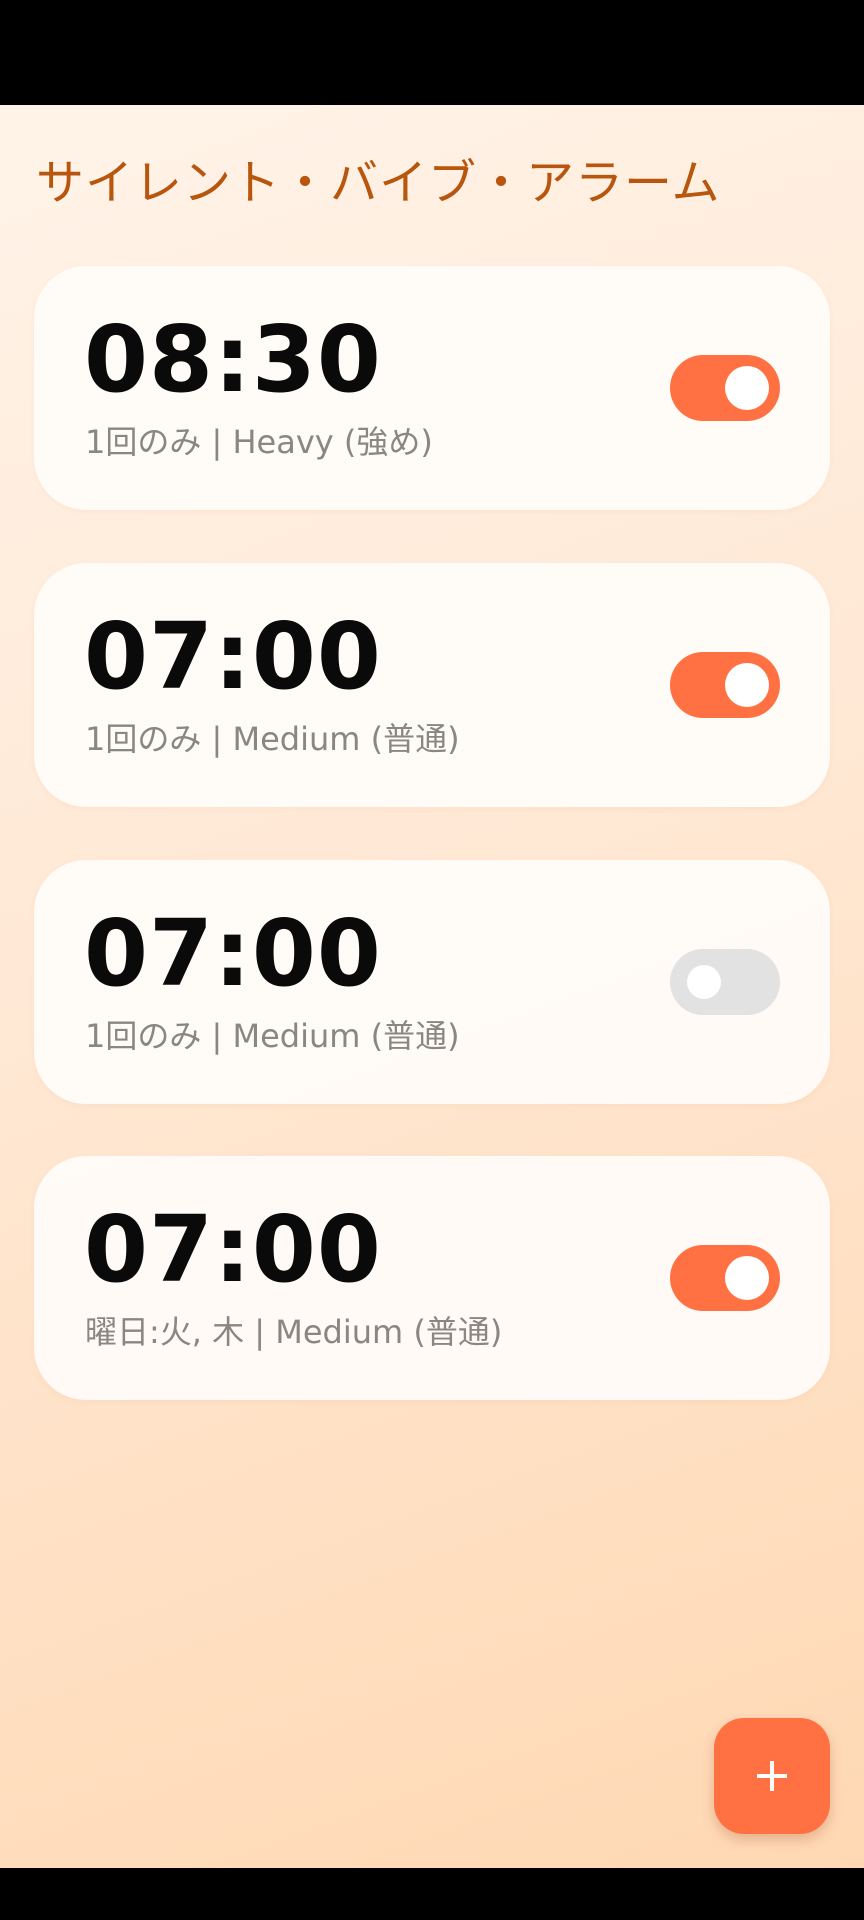 The image size is (864, 1920). I want to click on add-alarm-button, so click(772, 1776).